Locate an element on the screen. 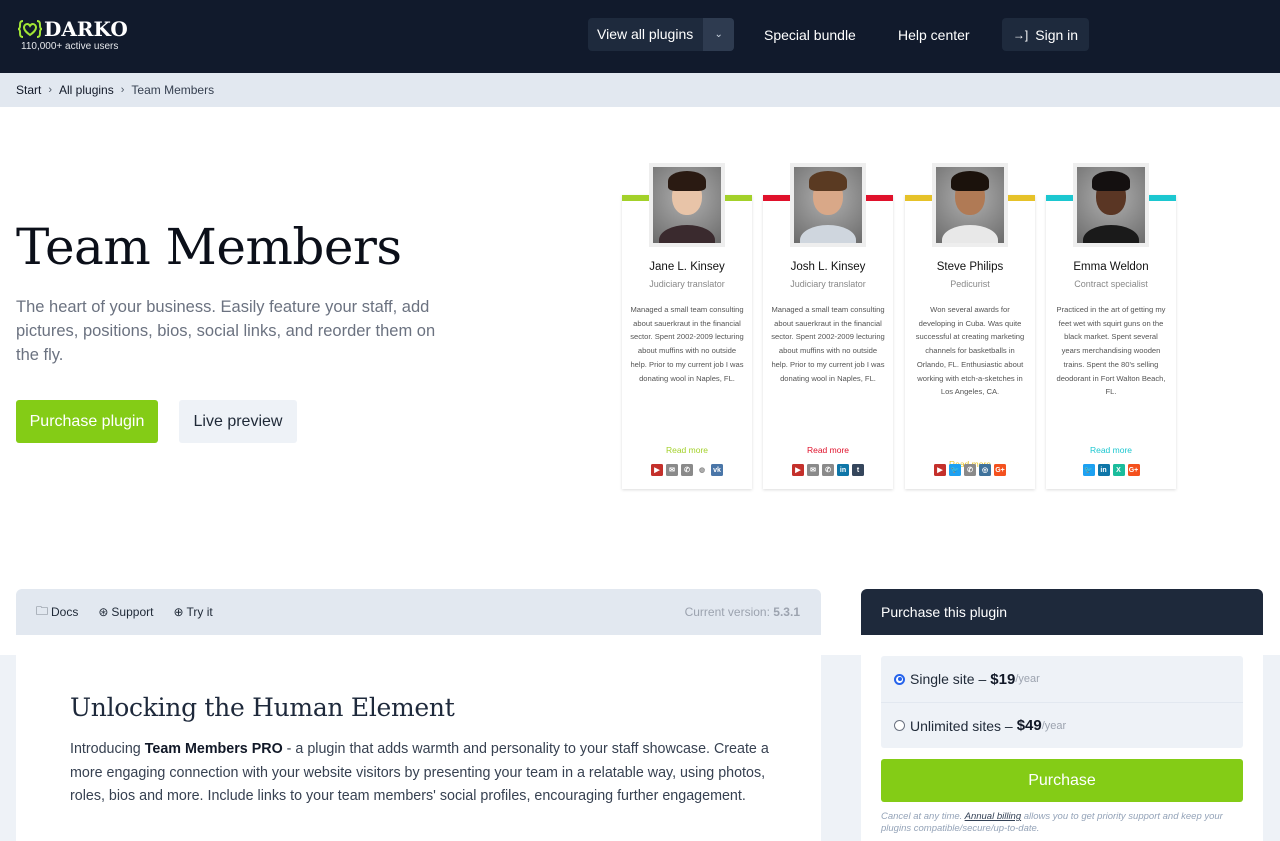  license-option-unlimited: Unlimited sites – $49 /year is located at coordinates (1062, 725).